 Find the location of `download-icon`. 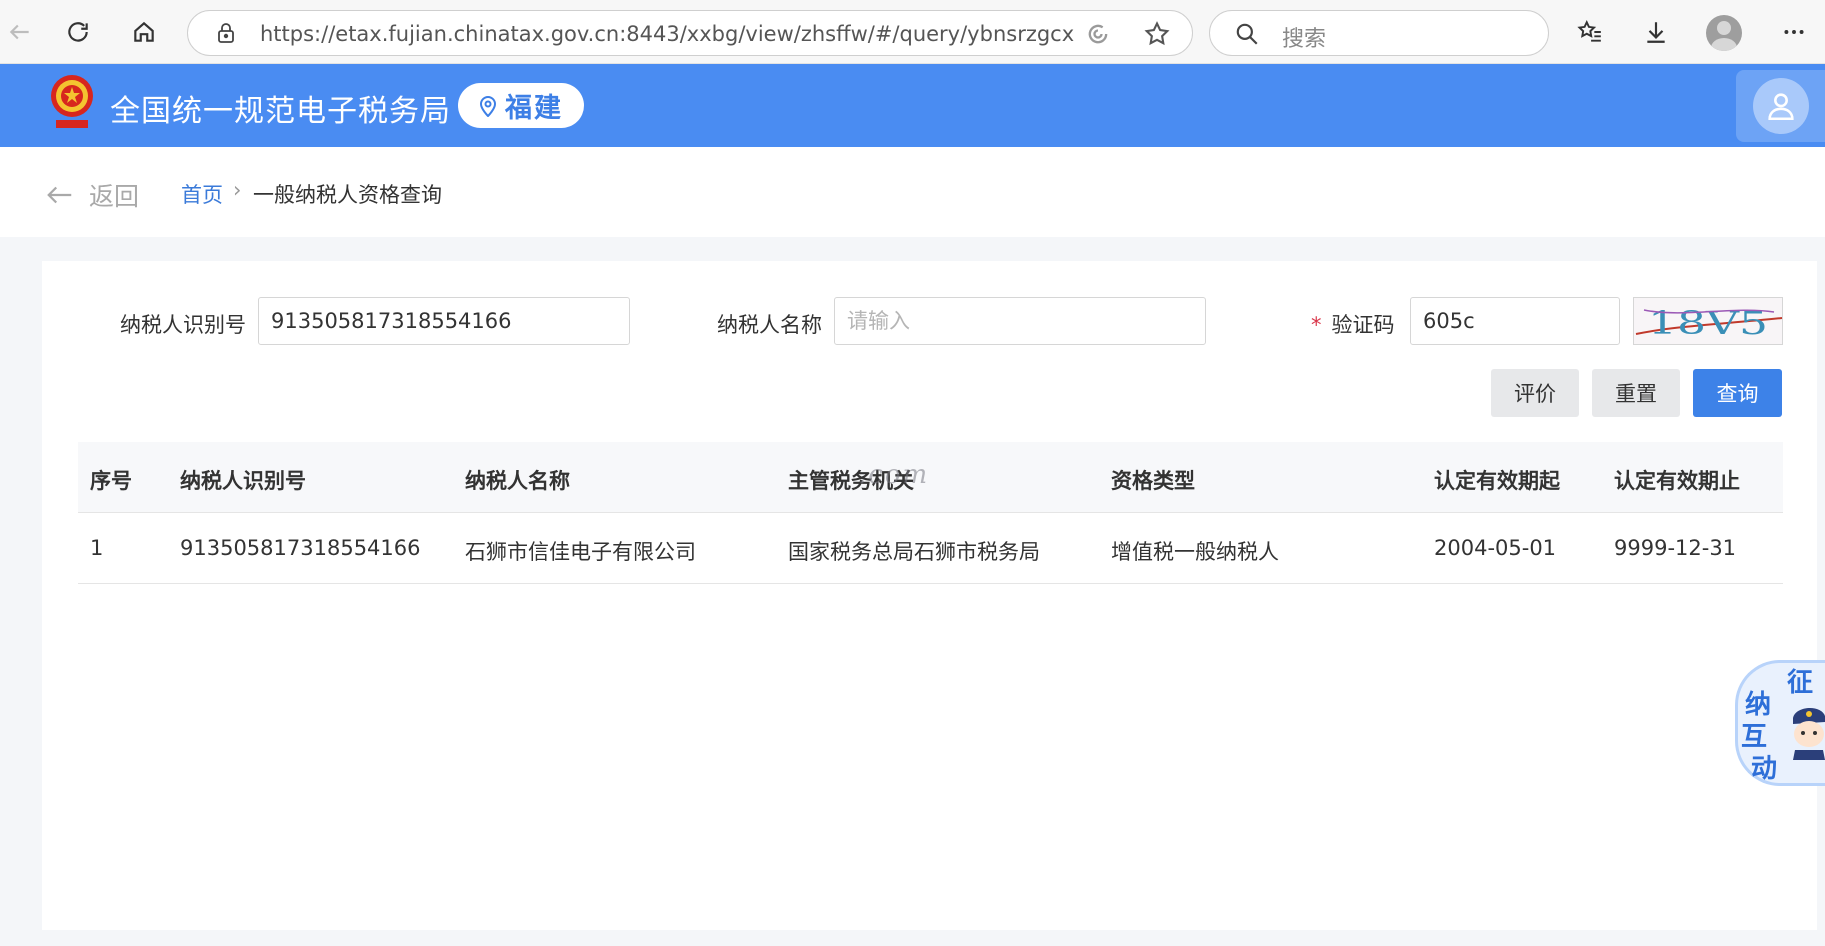

download-icon is located at coordinates (1656, 32).